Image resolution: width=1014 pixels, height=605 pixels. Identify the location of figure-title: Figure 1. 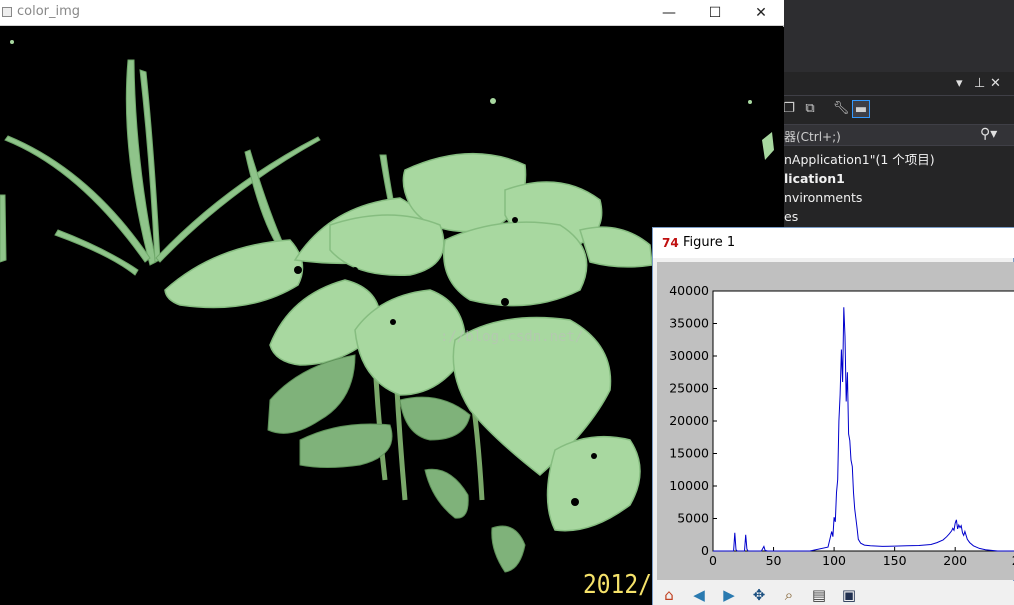
(709, 242).